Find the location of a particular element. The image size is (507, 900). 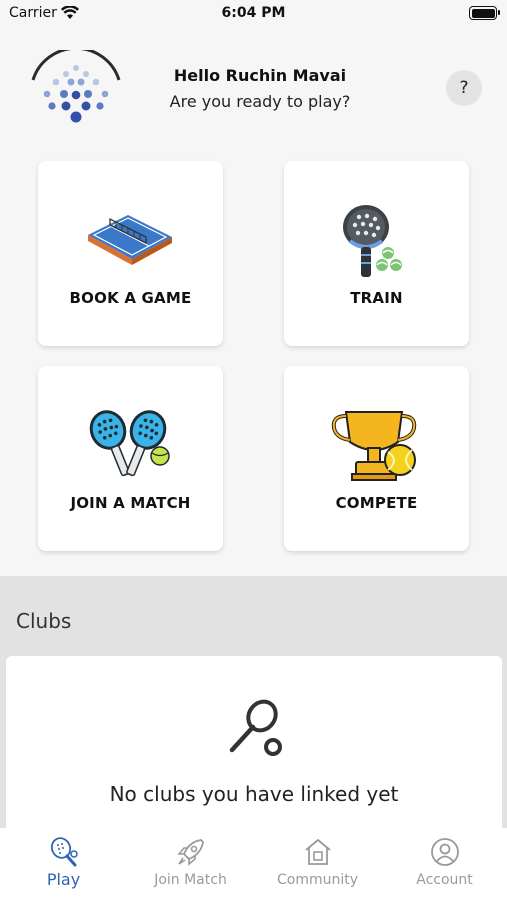

tile-label: JOIN A MATCH is located at coordinates (130, 503).